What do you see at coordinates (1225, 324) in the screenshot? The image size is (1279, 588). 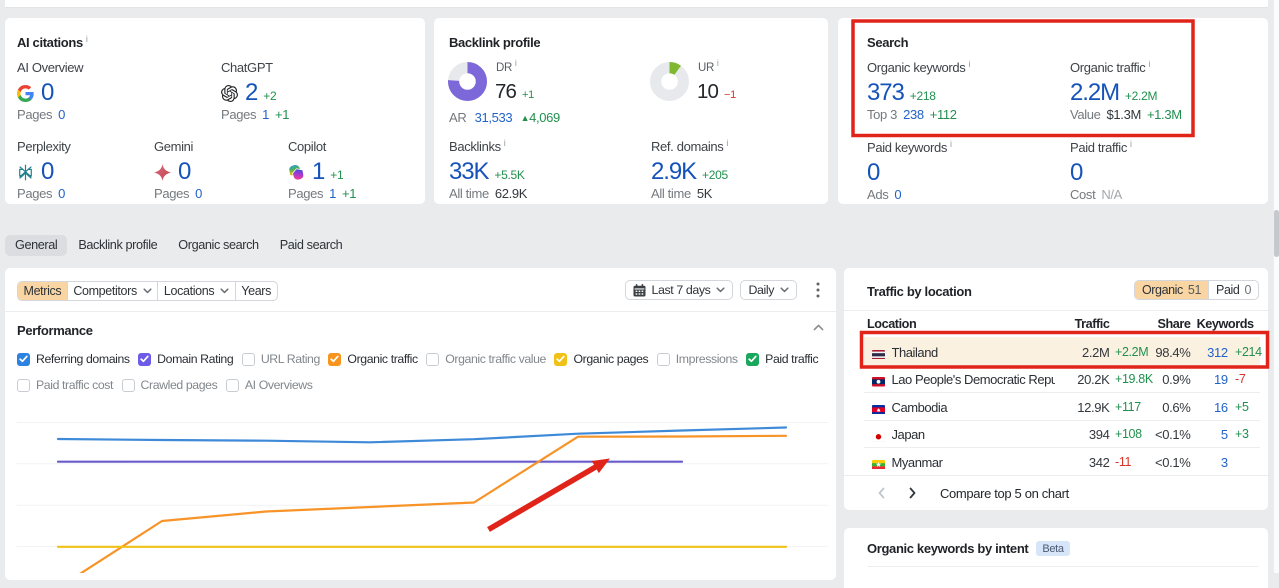 I see `col-keywords: Keywords` at bounding box center [1225, 324].